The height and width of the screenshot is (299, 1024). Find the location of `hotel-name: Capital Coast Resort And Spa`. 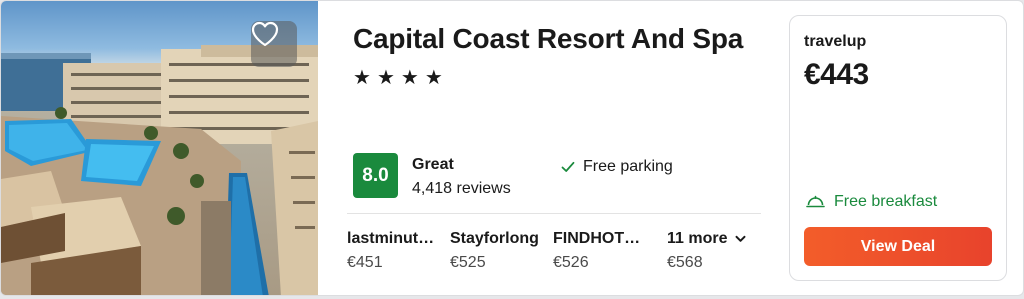

hotel-name: Capital Coast Resort And Spa is located at coordinates (548, 39).